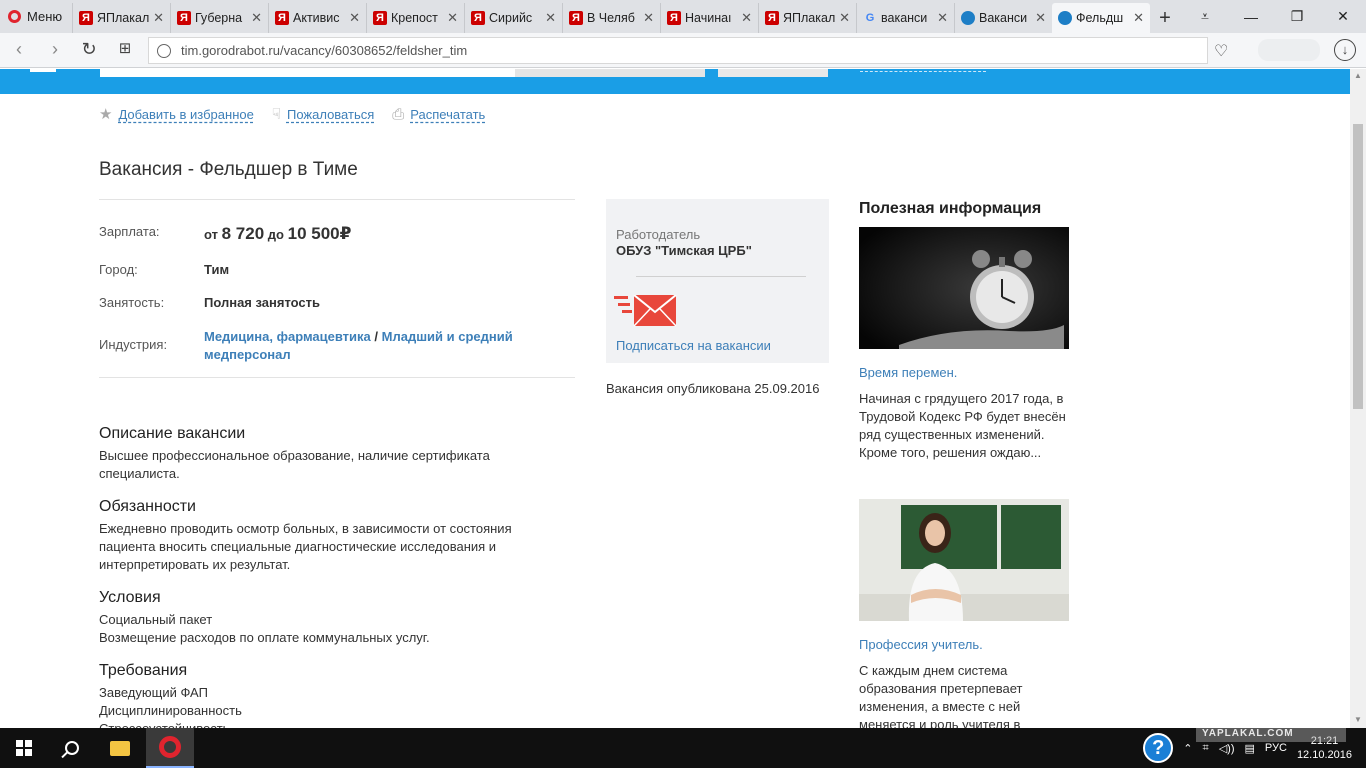  I want to click on close-window-icon: ✕, so click(1343, 16).